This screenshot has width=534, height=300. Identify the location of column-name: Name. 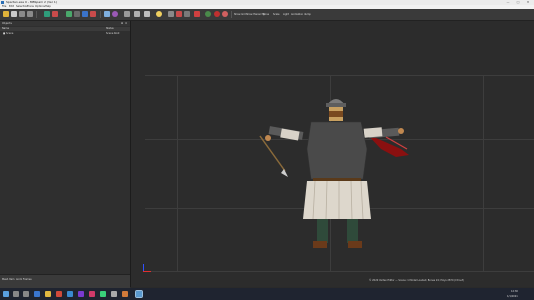
(5, 29).